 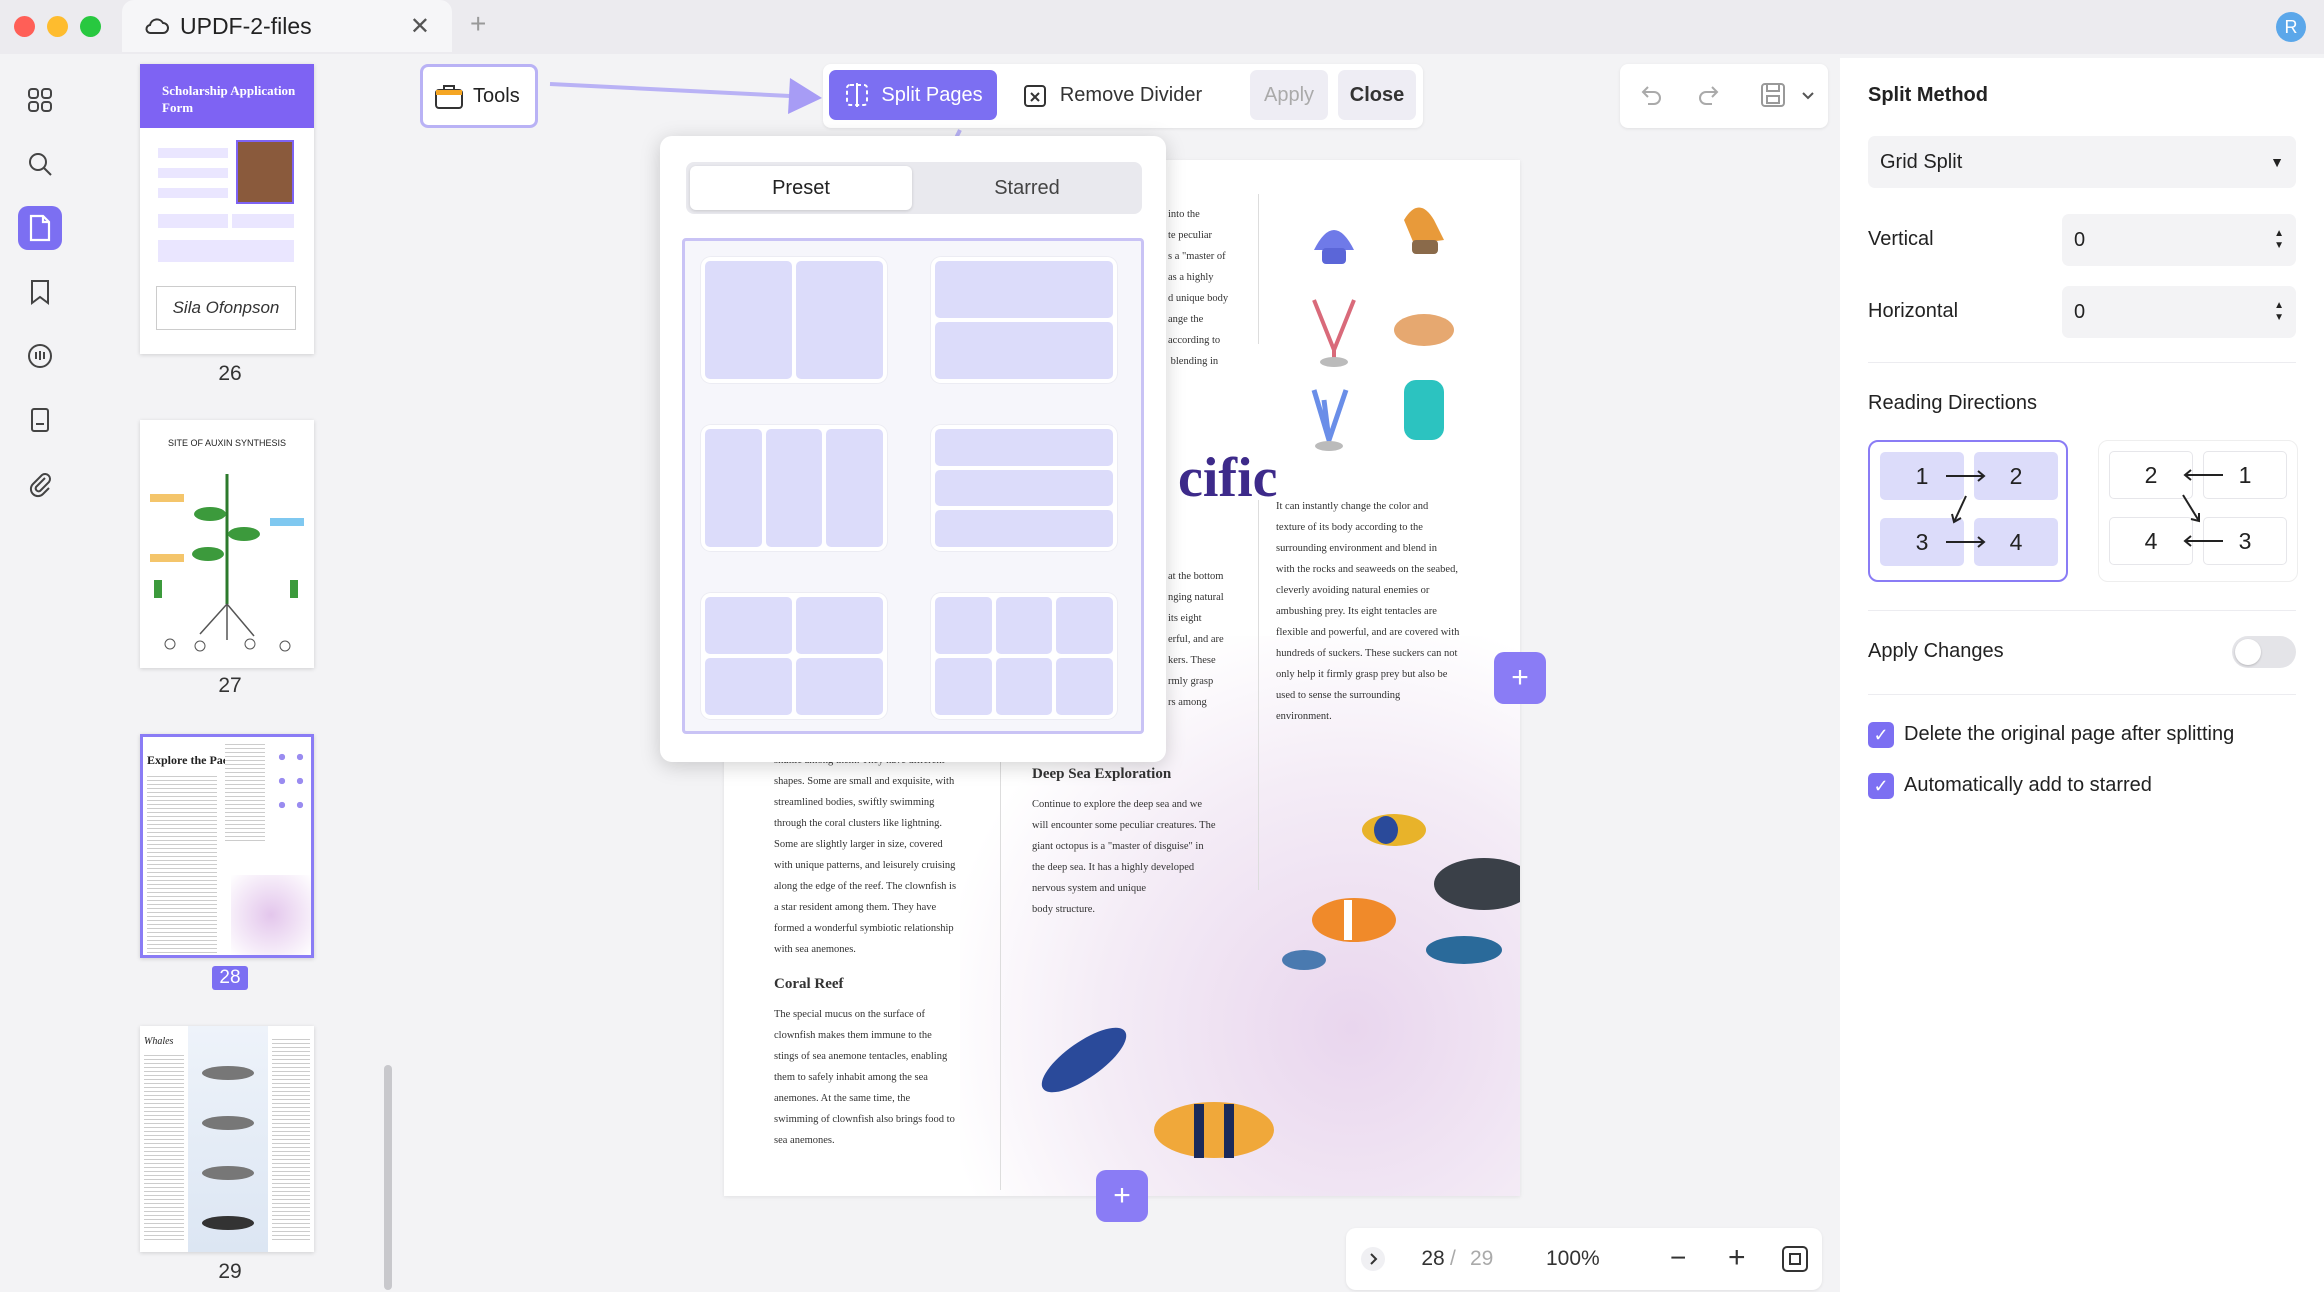 I want to click on split-method-title: Split Method, so click(x=1928, y=95).